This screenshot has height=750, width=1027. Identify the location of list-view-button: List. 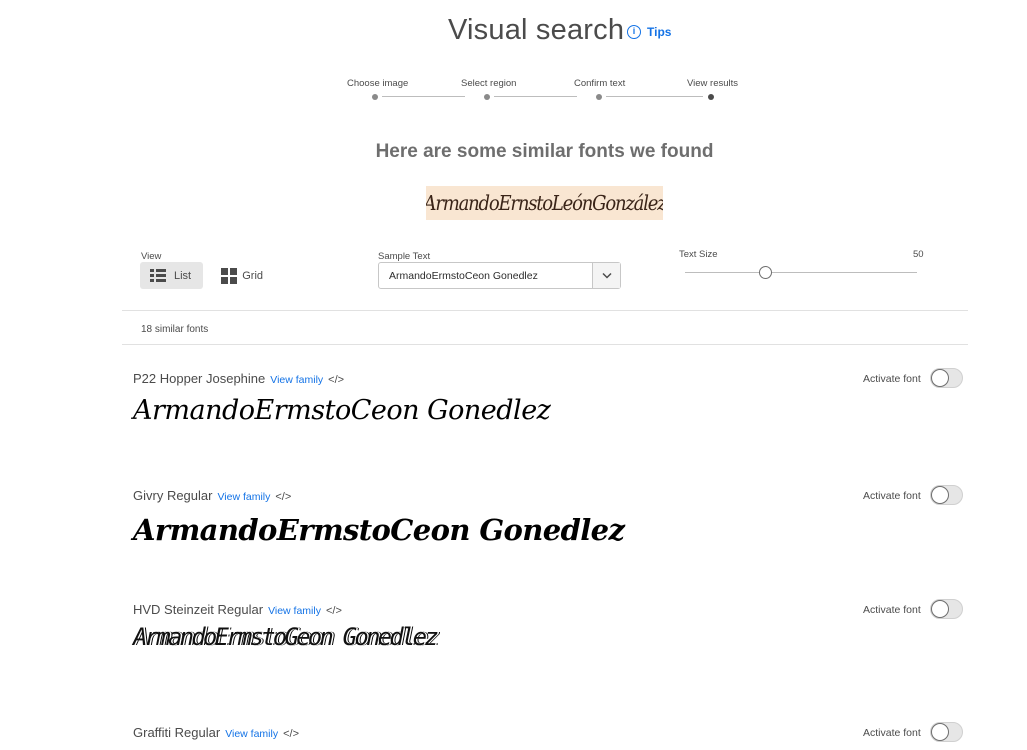
(171, 275).